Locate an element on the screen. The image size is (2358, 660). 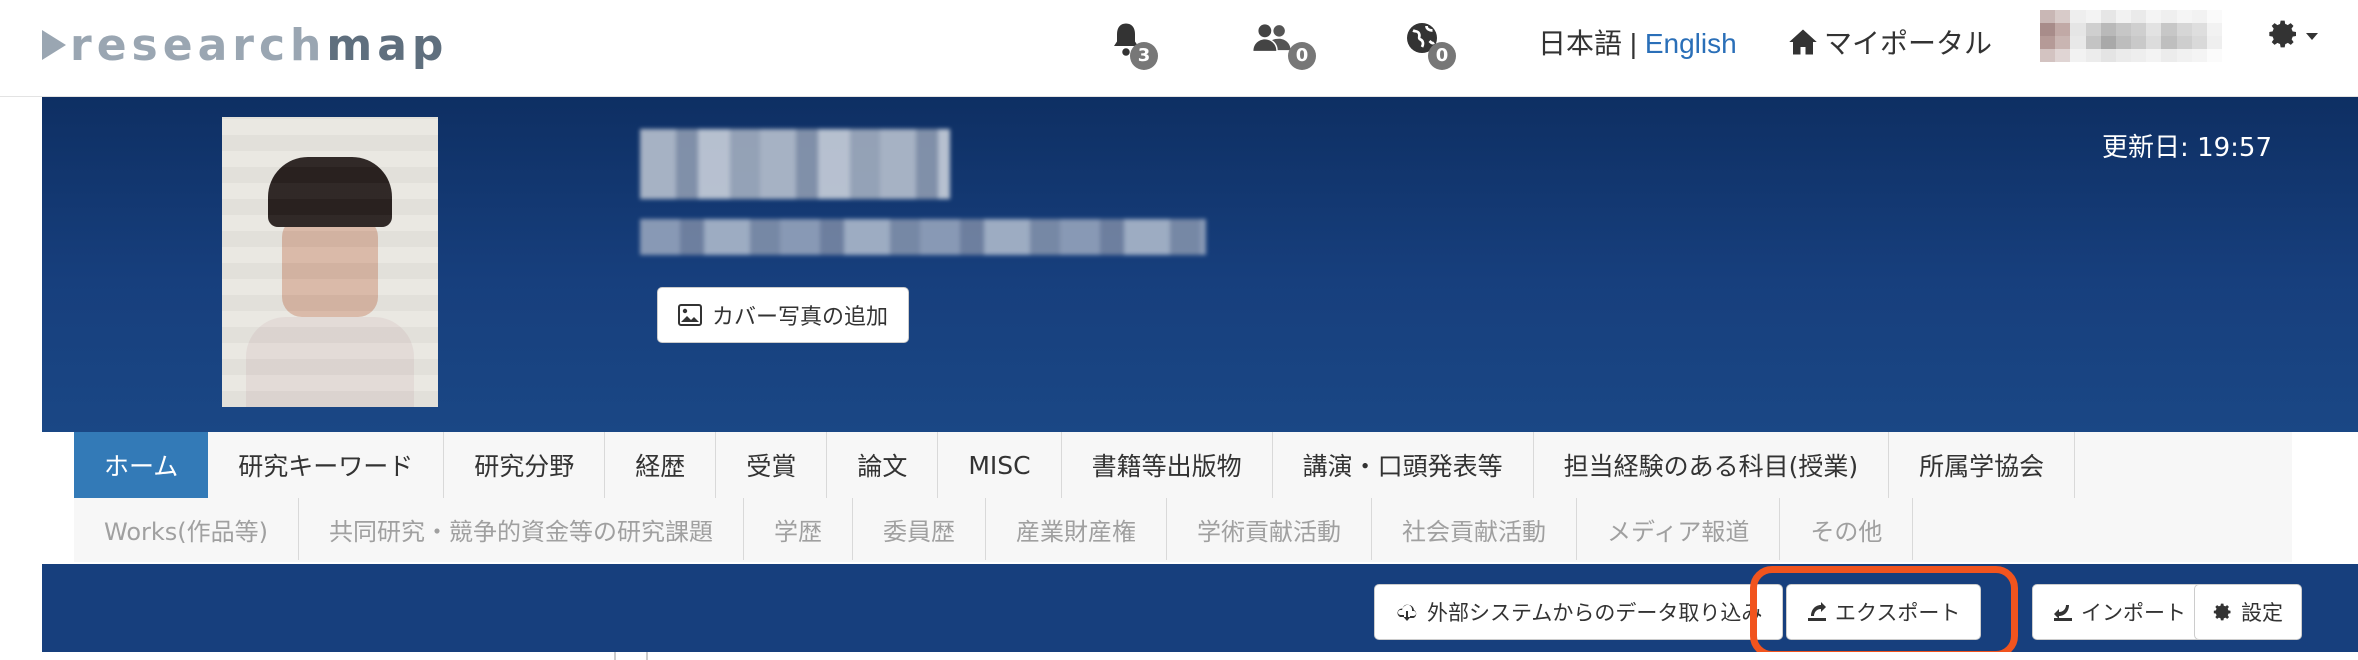
tab-papers: 論文 is located at coordinates (883, 465).